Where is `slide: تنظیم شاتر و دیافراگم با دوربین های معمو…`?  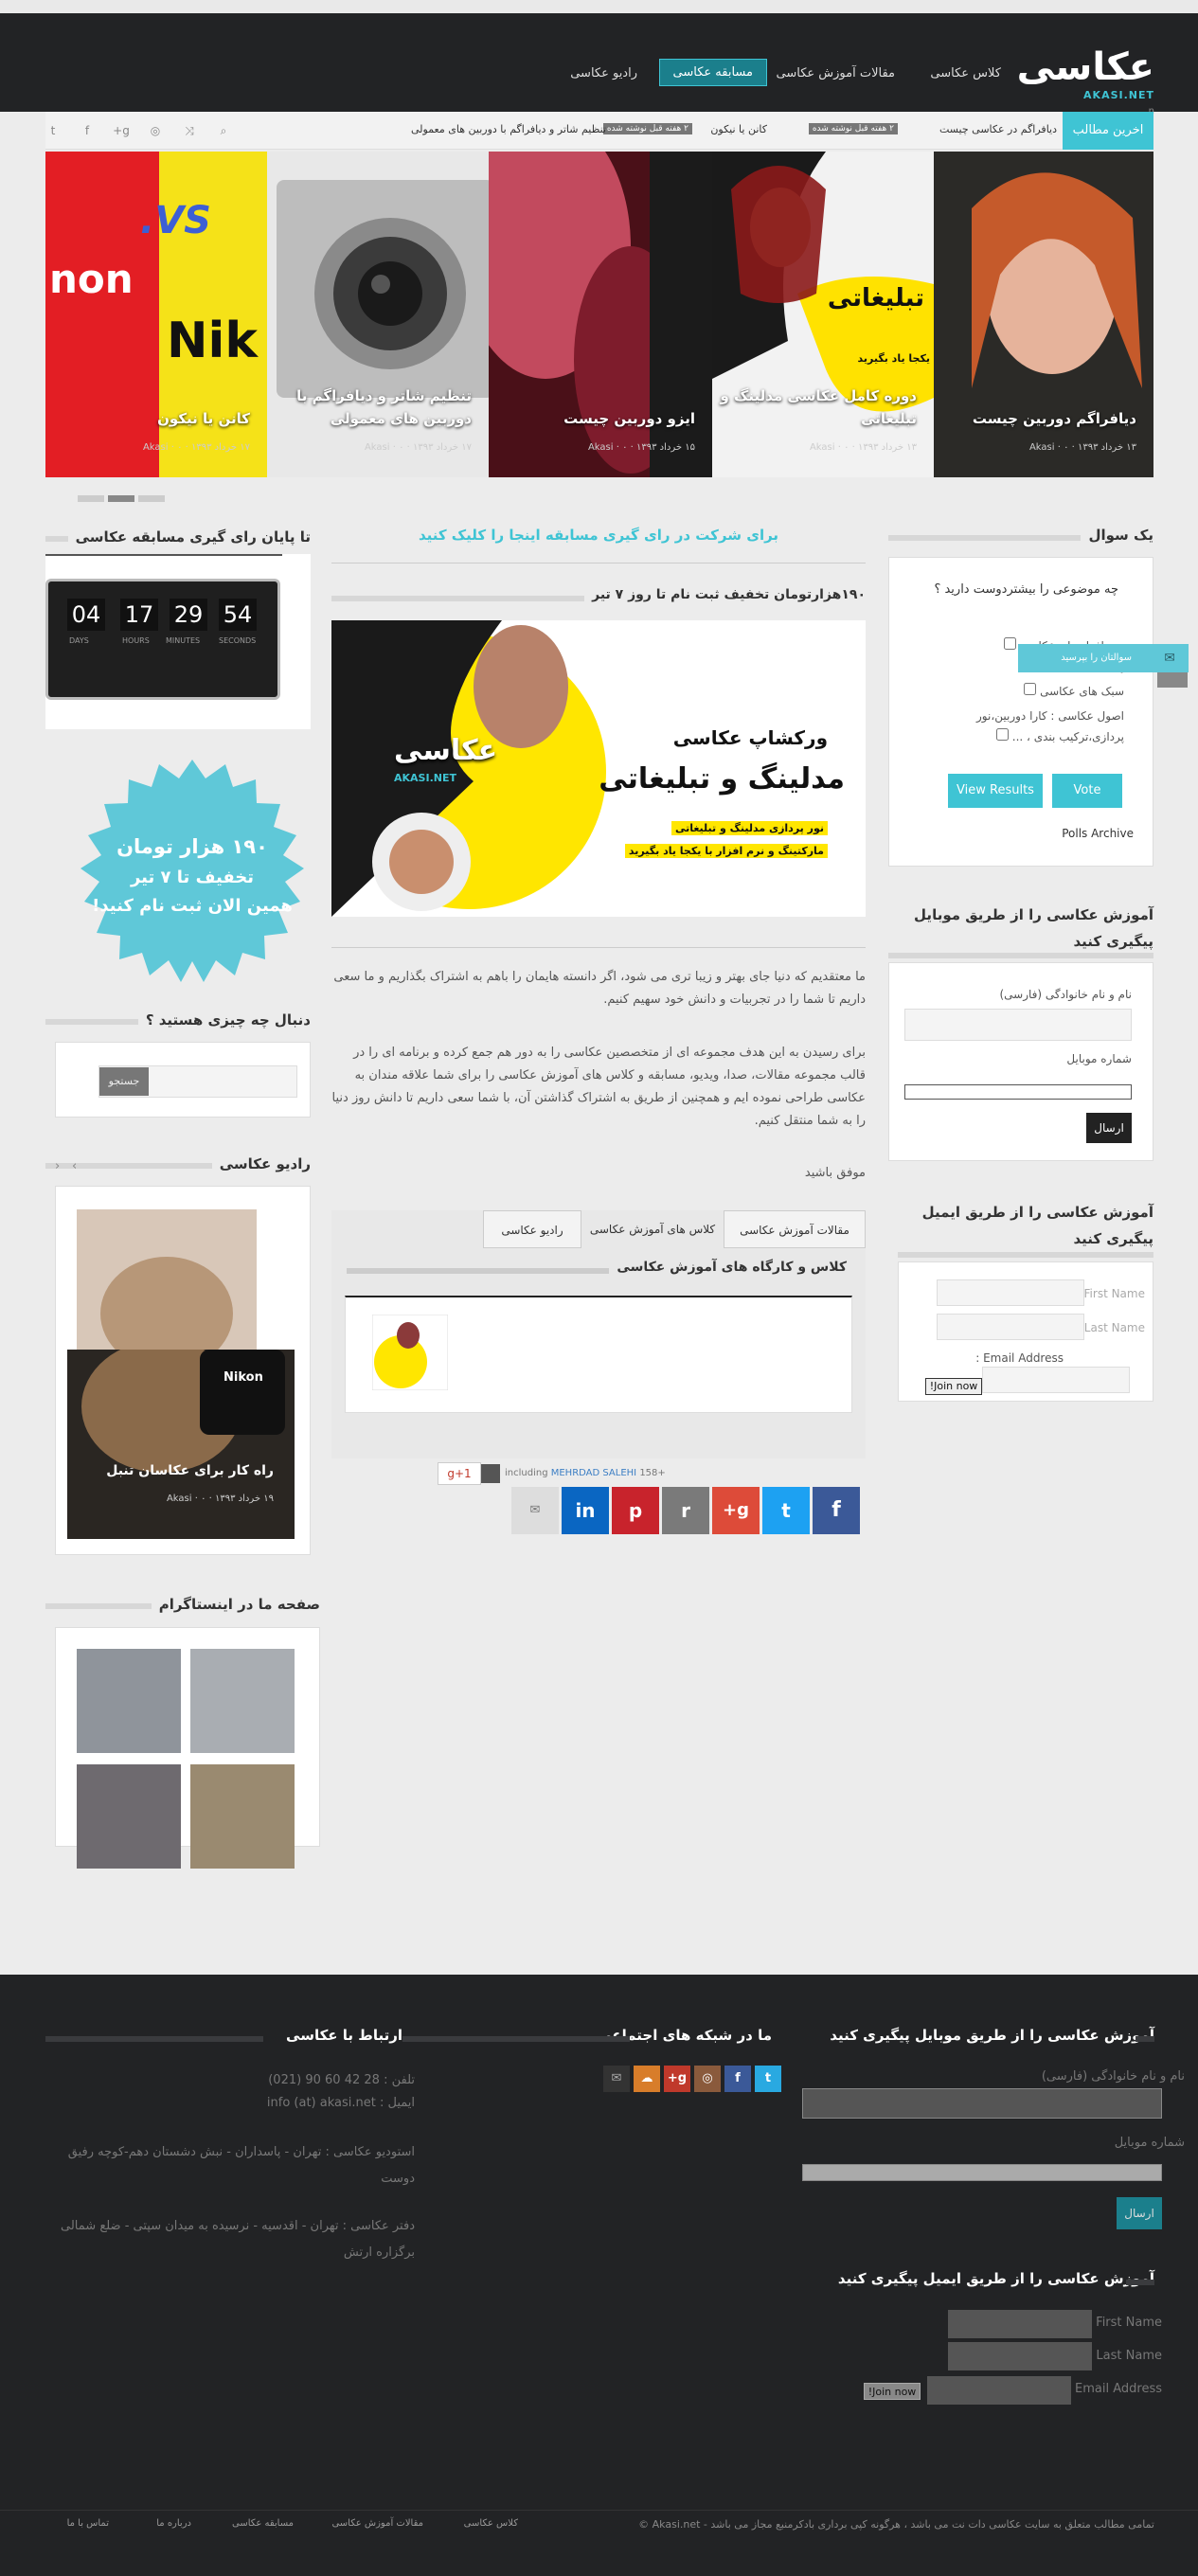
slide: تنظیم شاتر و دیافراگم با دوربین های معمو… is located at coordinates (378, 314).